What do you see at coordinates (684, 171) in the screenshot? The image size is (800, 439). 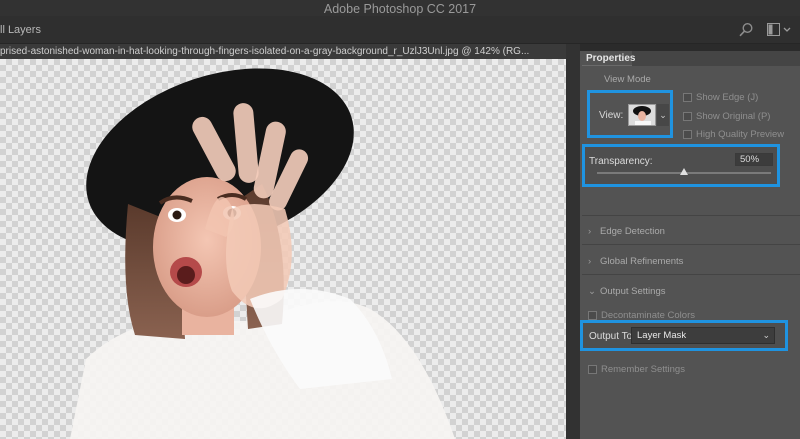 I see `transparency-slider-handle` at bounding box center [684, 171].